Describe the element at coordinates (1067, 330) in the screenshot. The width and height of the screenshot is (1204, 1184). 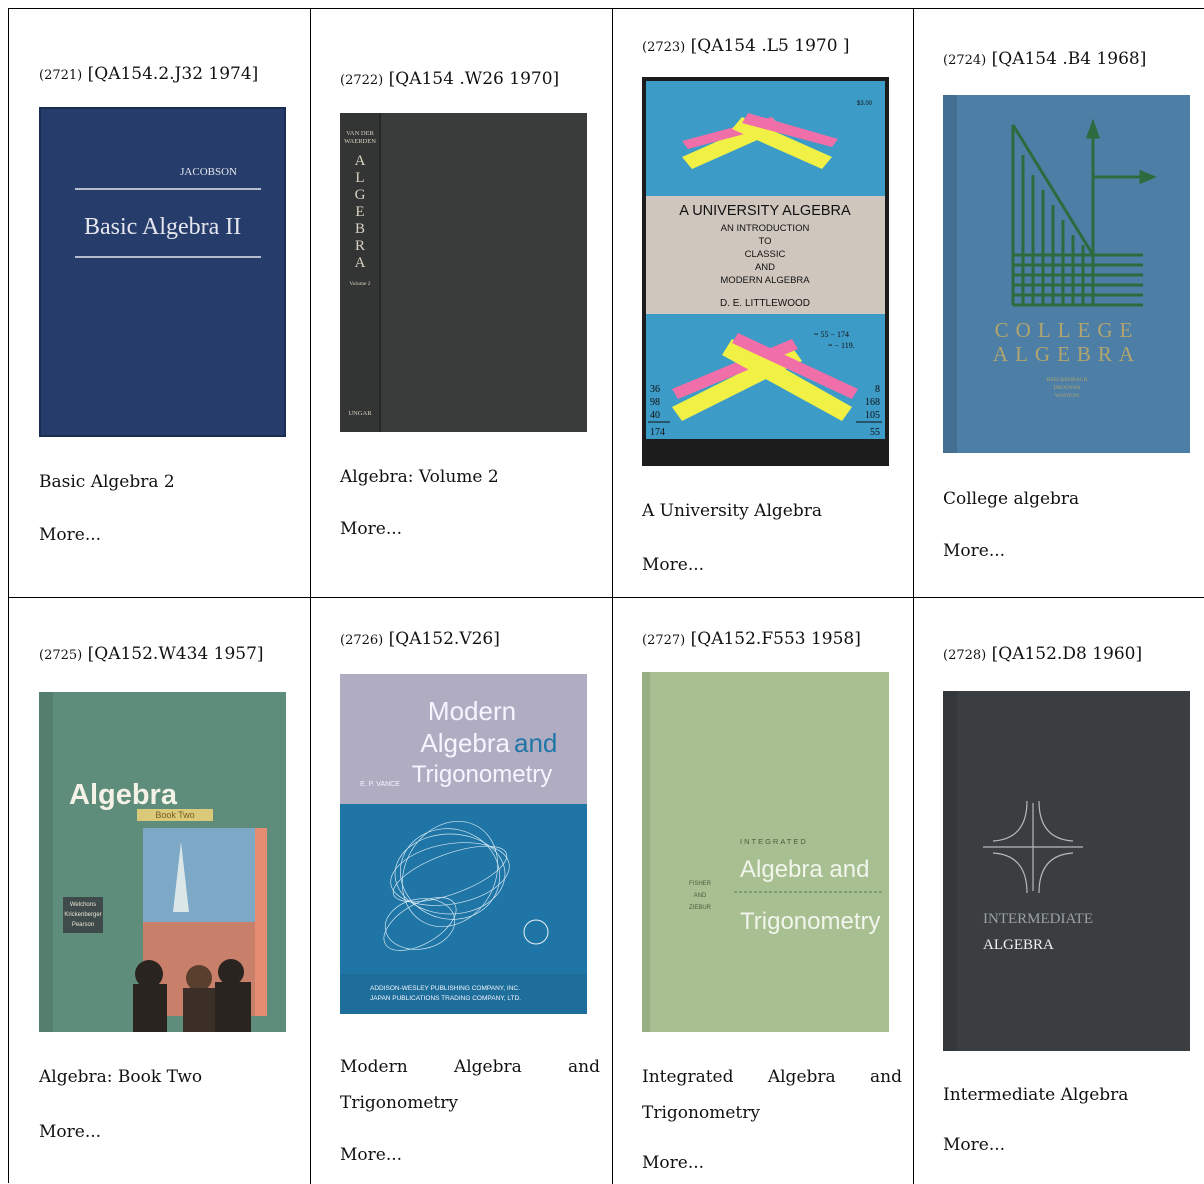
I see `cover-title: COLLEGE` at that location.